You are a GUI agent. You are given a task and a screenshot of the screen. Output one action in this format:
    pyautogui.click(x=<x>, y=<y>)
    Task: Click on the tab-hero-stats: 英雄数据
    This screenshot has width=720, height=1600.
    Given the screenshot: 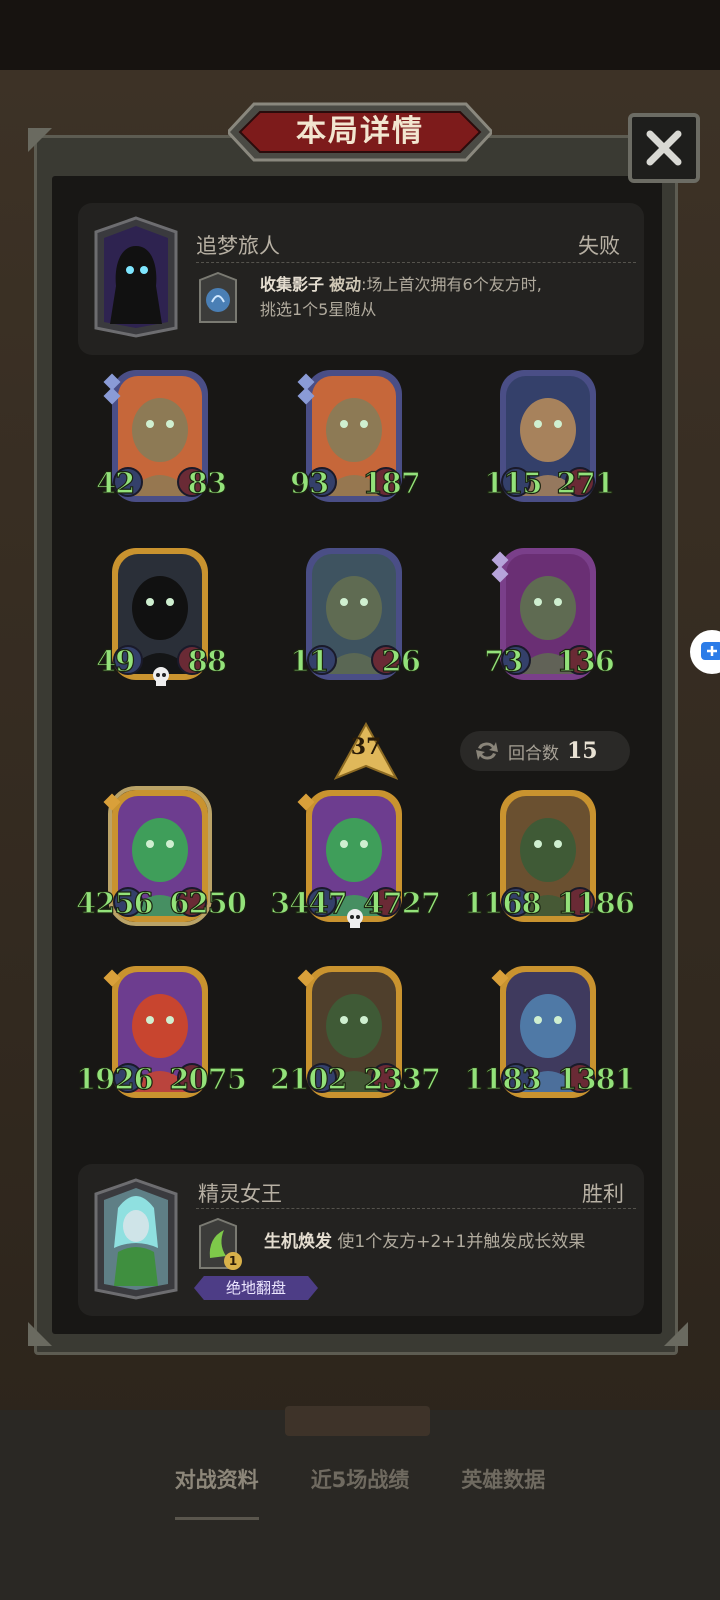 What is the action you would take?
    pyautogui.click(x=503, y=1490)
    